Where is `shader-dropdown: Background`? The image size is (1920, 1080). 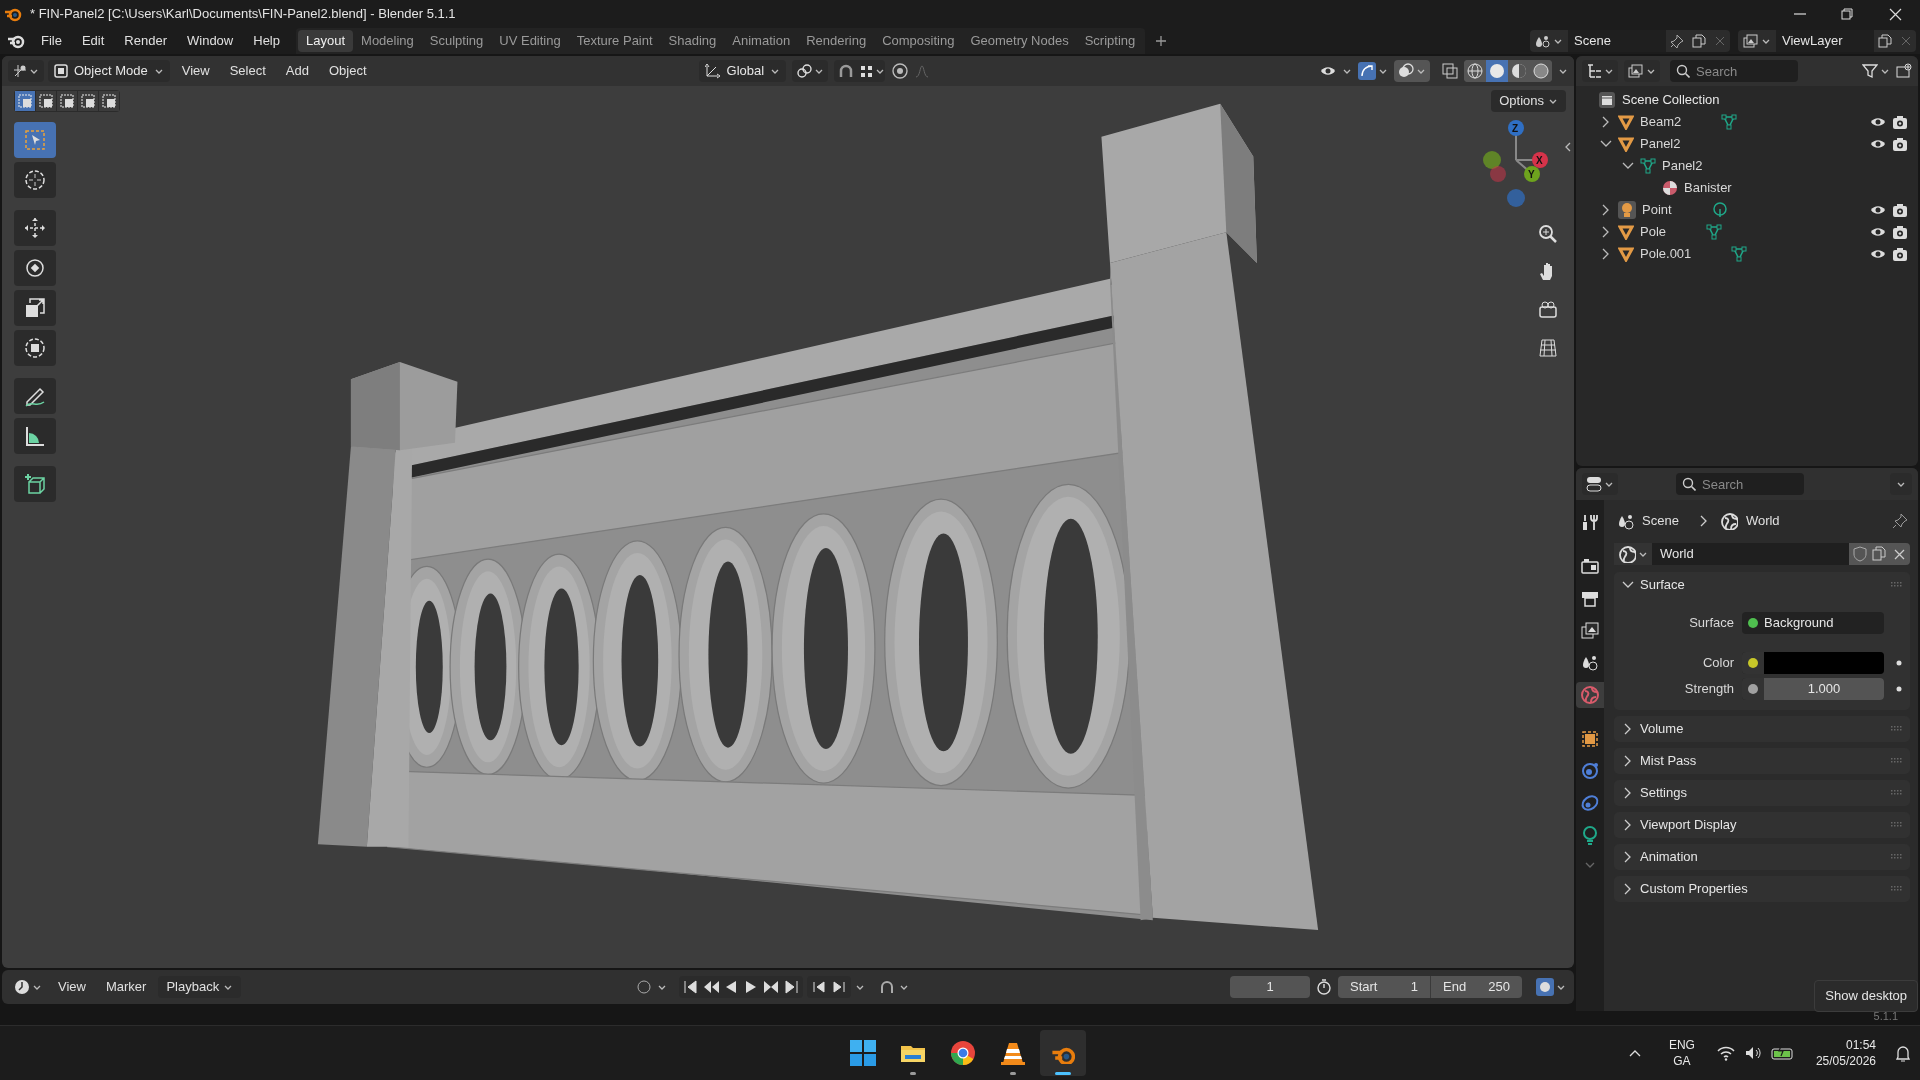 shader-dropdown: Background is located at coordinates (1813, 623).